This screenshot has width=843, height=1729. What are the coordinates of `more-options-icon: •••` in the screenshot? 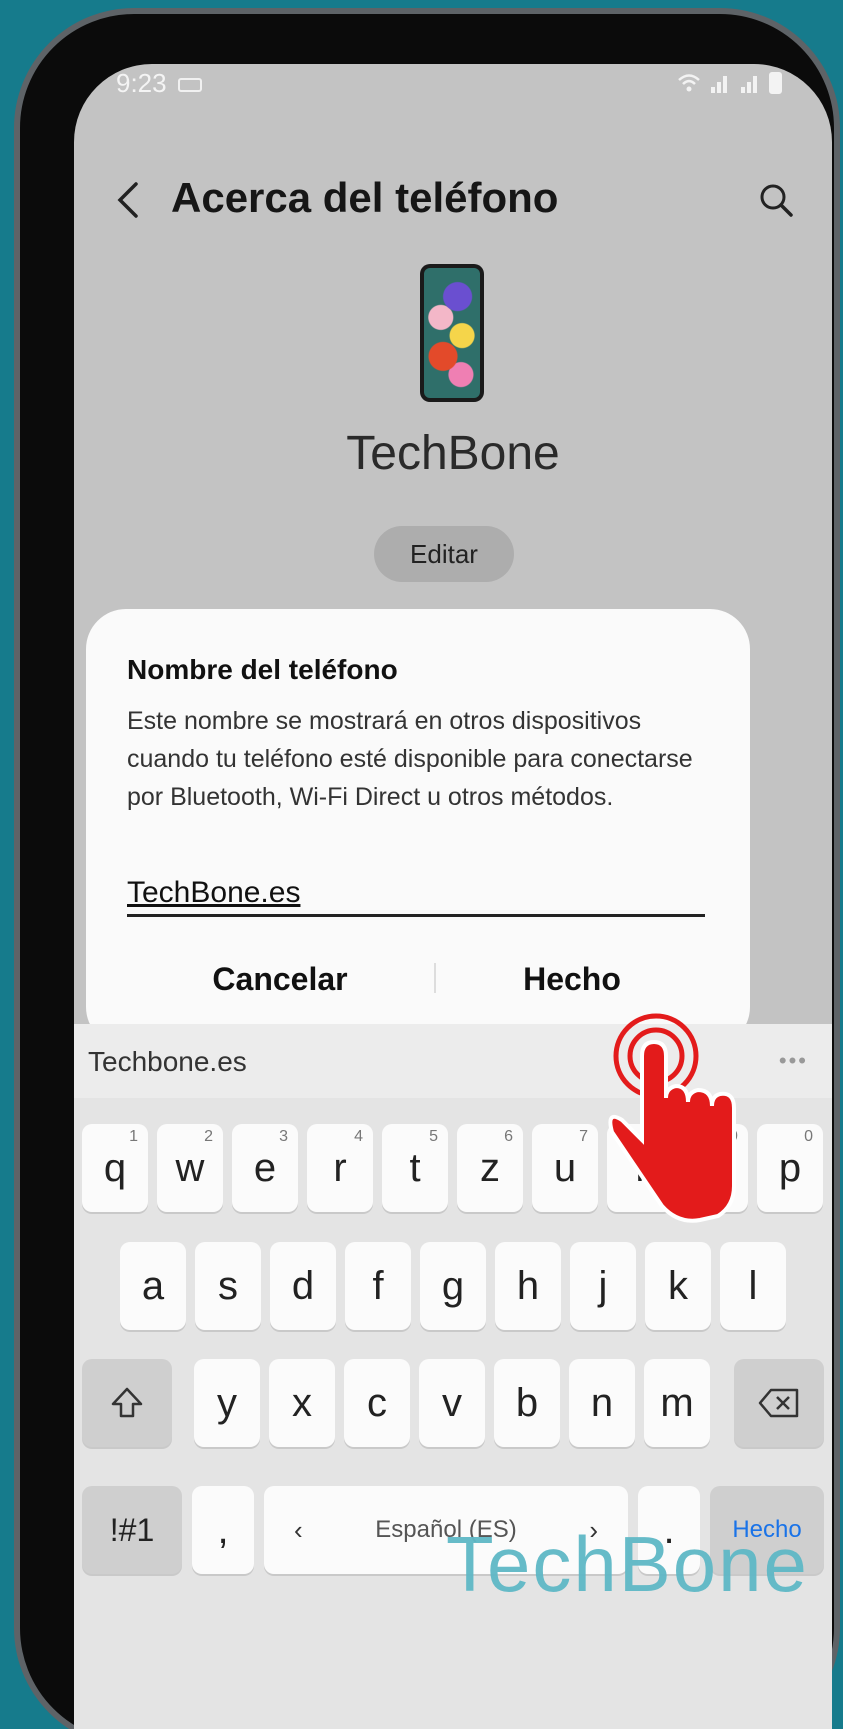 It's located at (793, 1061).